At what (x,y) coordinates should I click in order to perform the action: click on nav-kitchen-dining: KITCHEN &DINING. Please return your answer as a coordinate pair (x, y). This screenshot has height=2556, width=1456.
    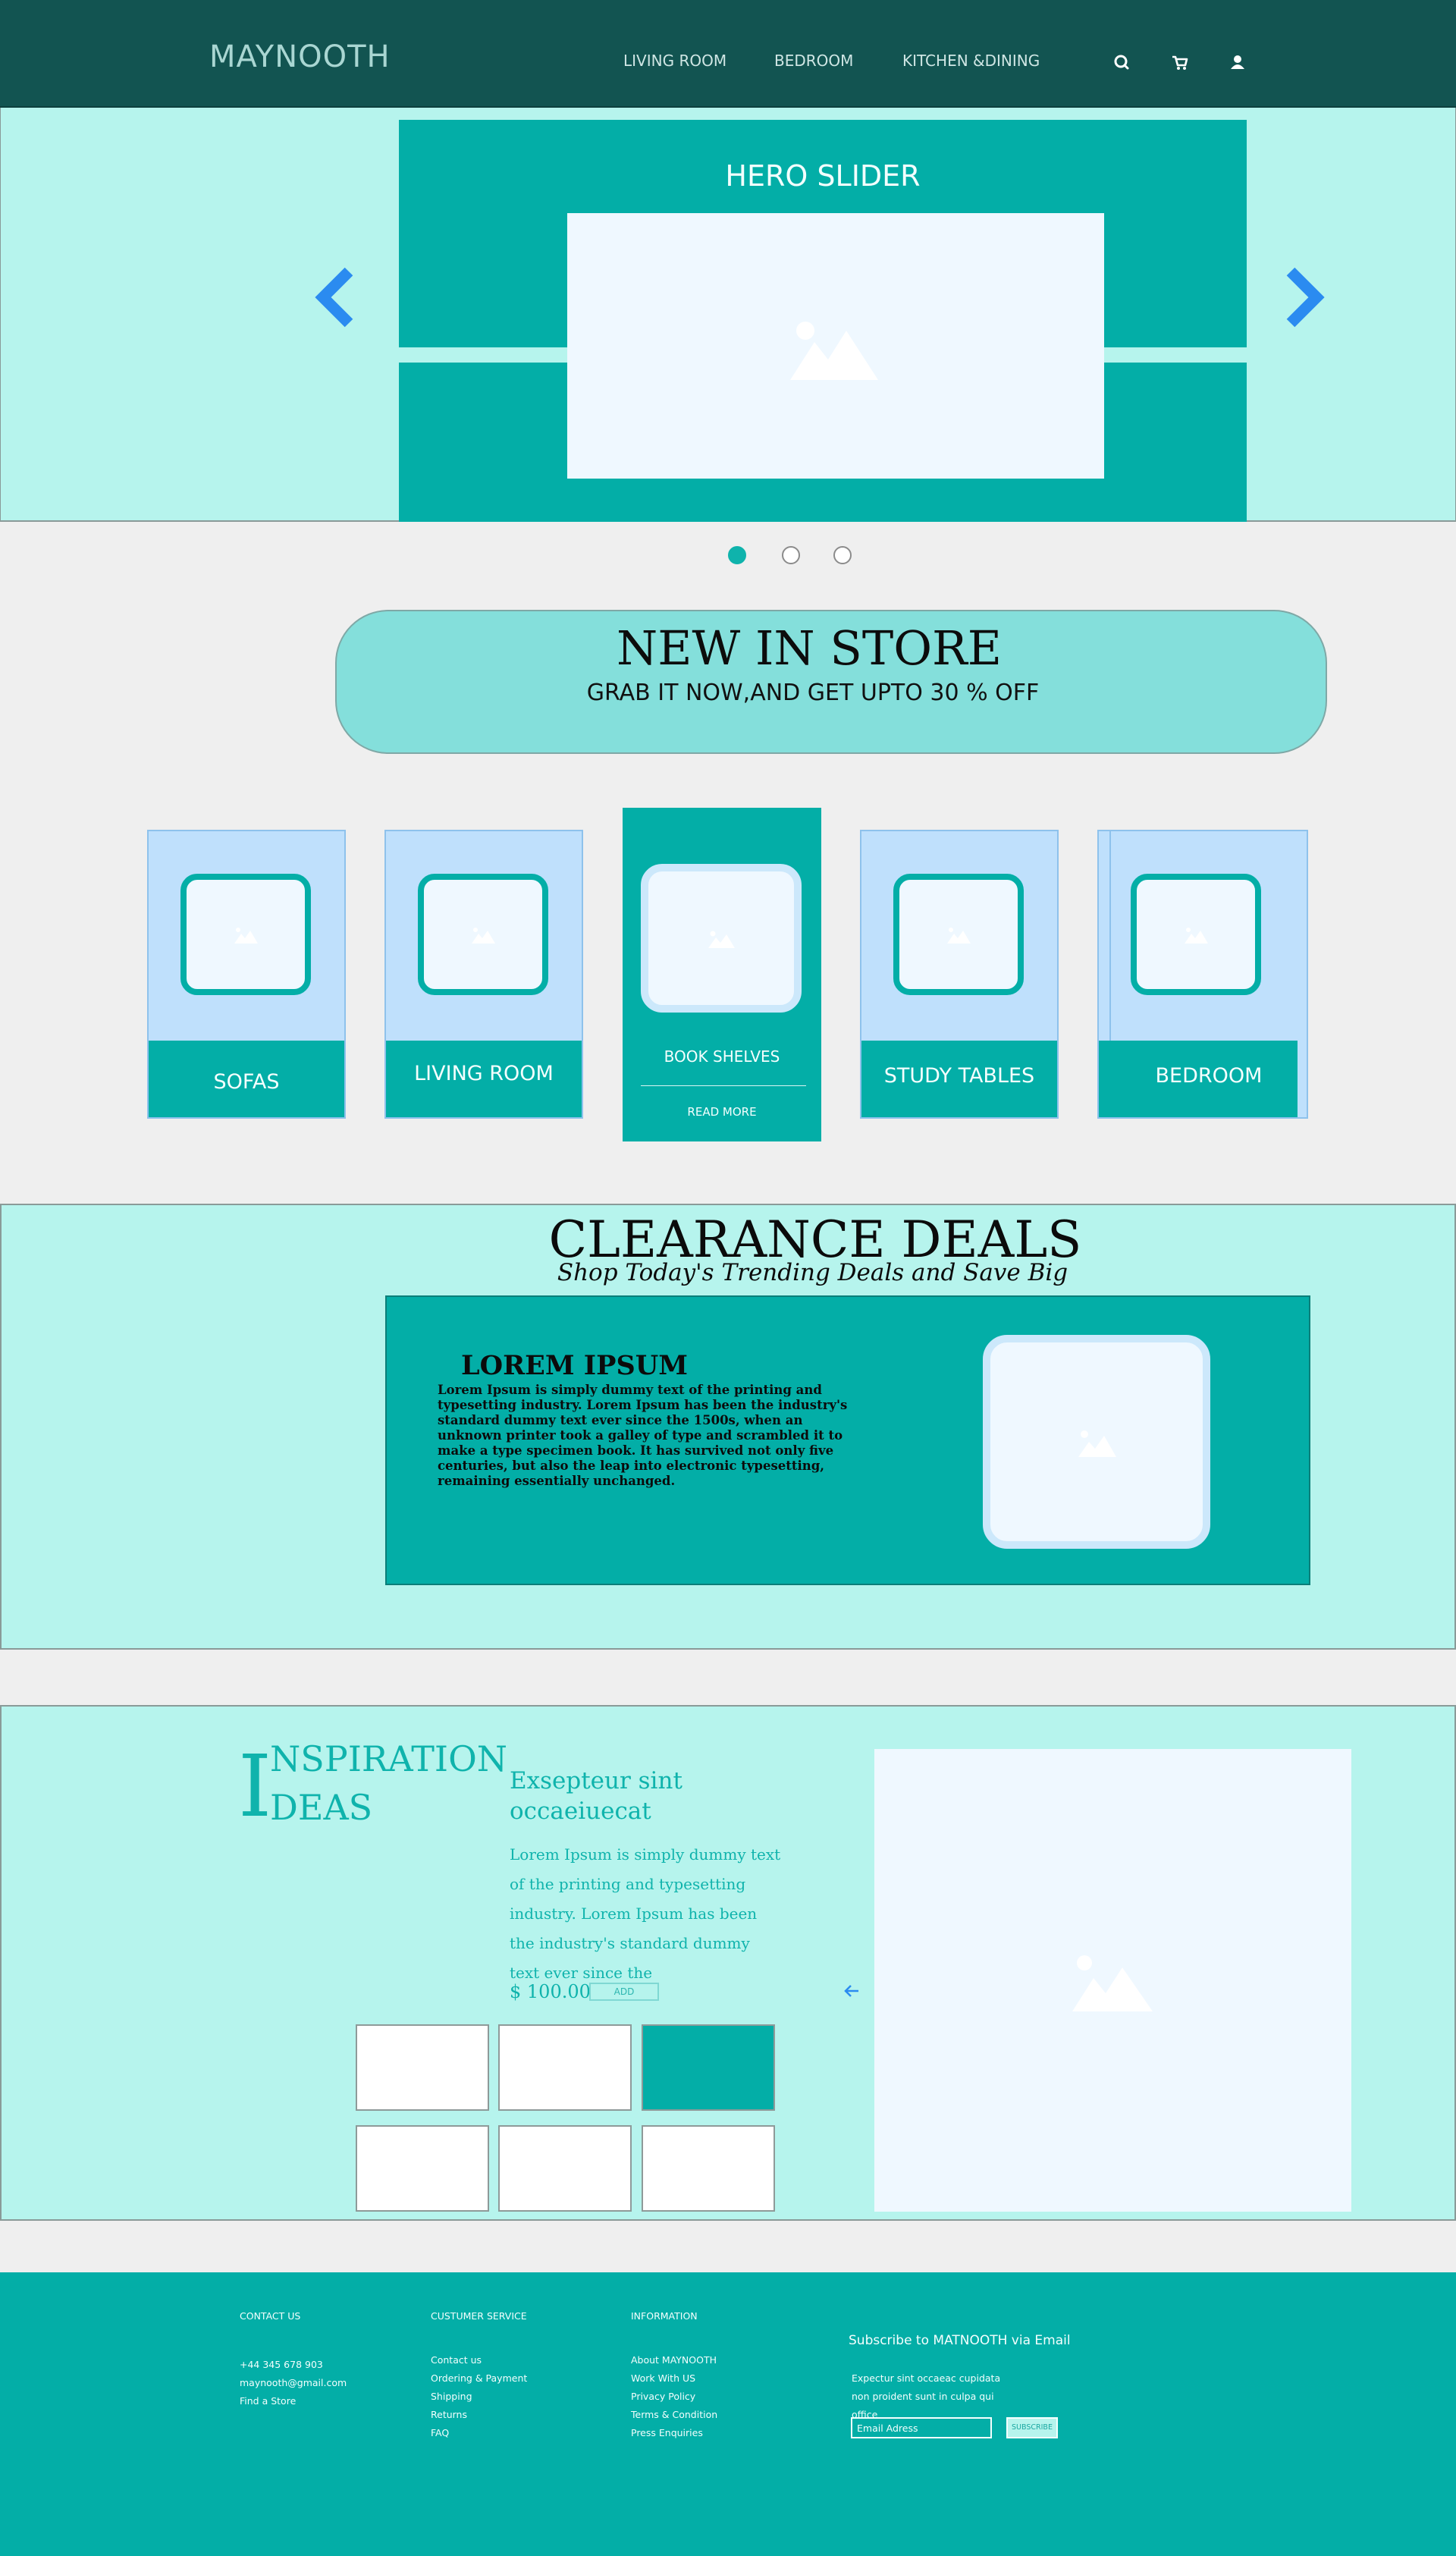
    Looking at the image, I should click on (971, 61).